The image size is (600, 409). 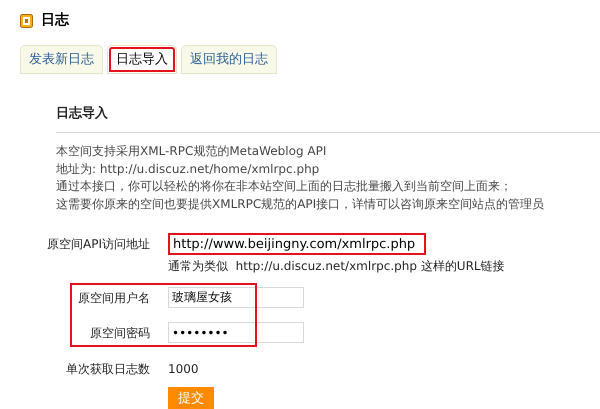 What do you see at coordinates (98, 244) in the screenshot?
I see `field-label: 原空间API访问地址` at bounding box center [98, 244].